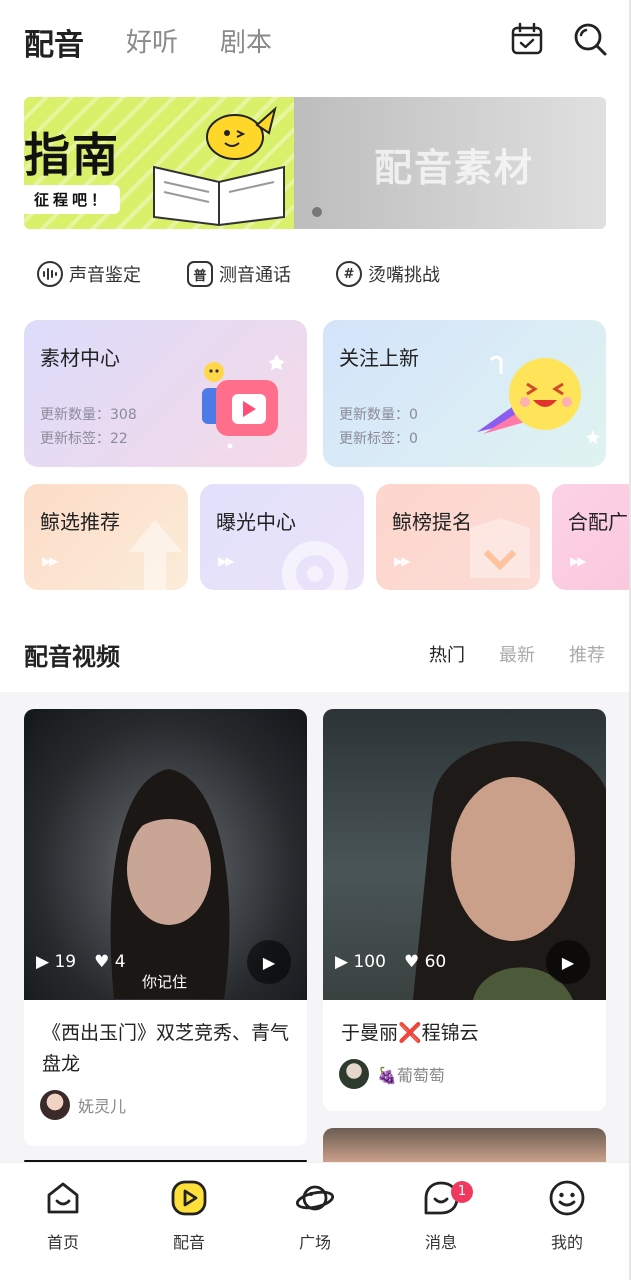 This screenshot has width=631, height=1280. I want to click on follow-new-card: 关注上新 更新数量：0 更新标签：0, so click(464, 393).